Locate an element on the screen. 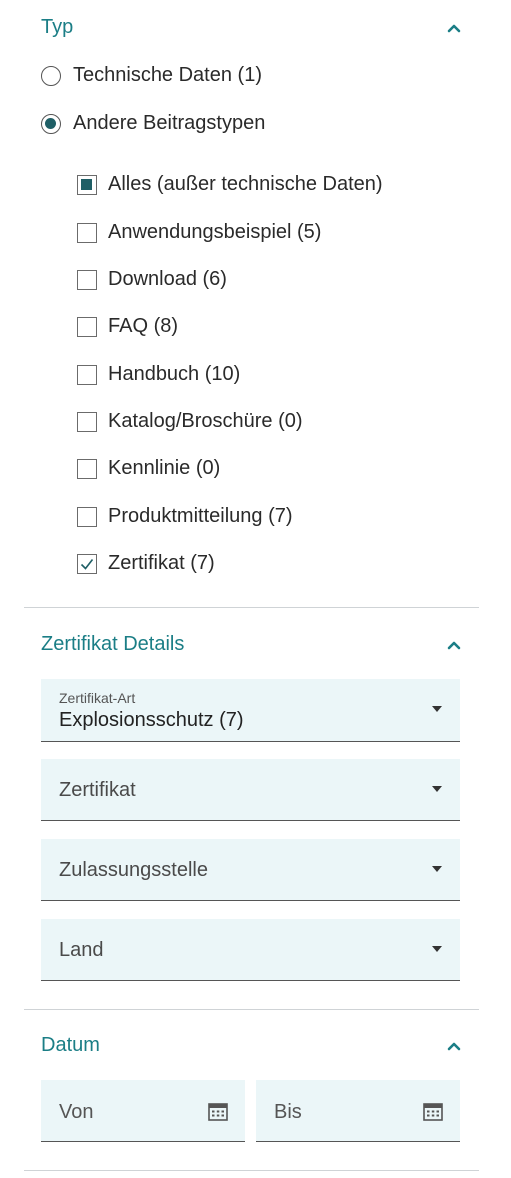 This screenshot has width=511, height=1178. checkbox-anwendungsbeispiel: Anwendungsbeispiel (5) is located at coordinates (199, 232).